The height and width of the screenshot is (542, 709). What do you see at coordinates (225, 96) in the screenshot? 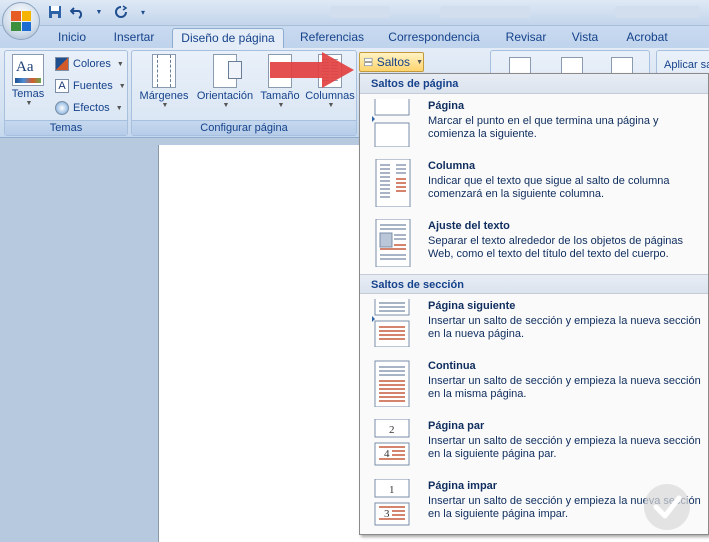
I see `orientacion-label: Orientación` at bounding box center [225, 96].